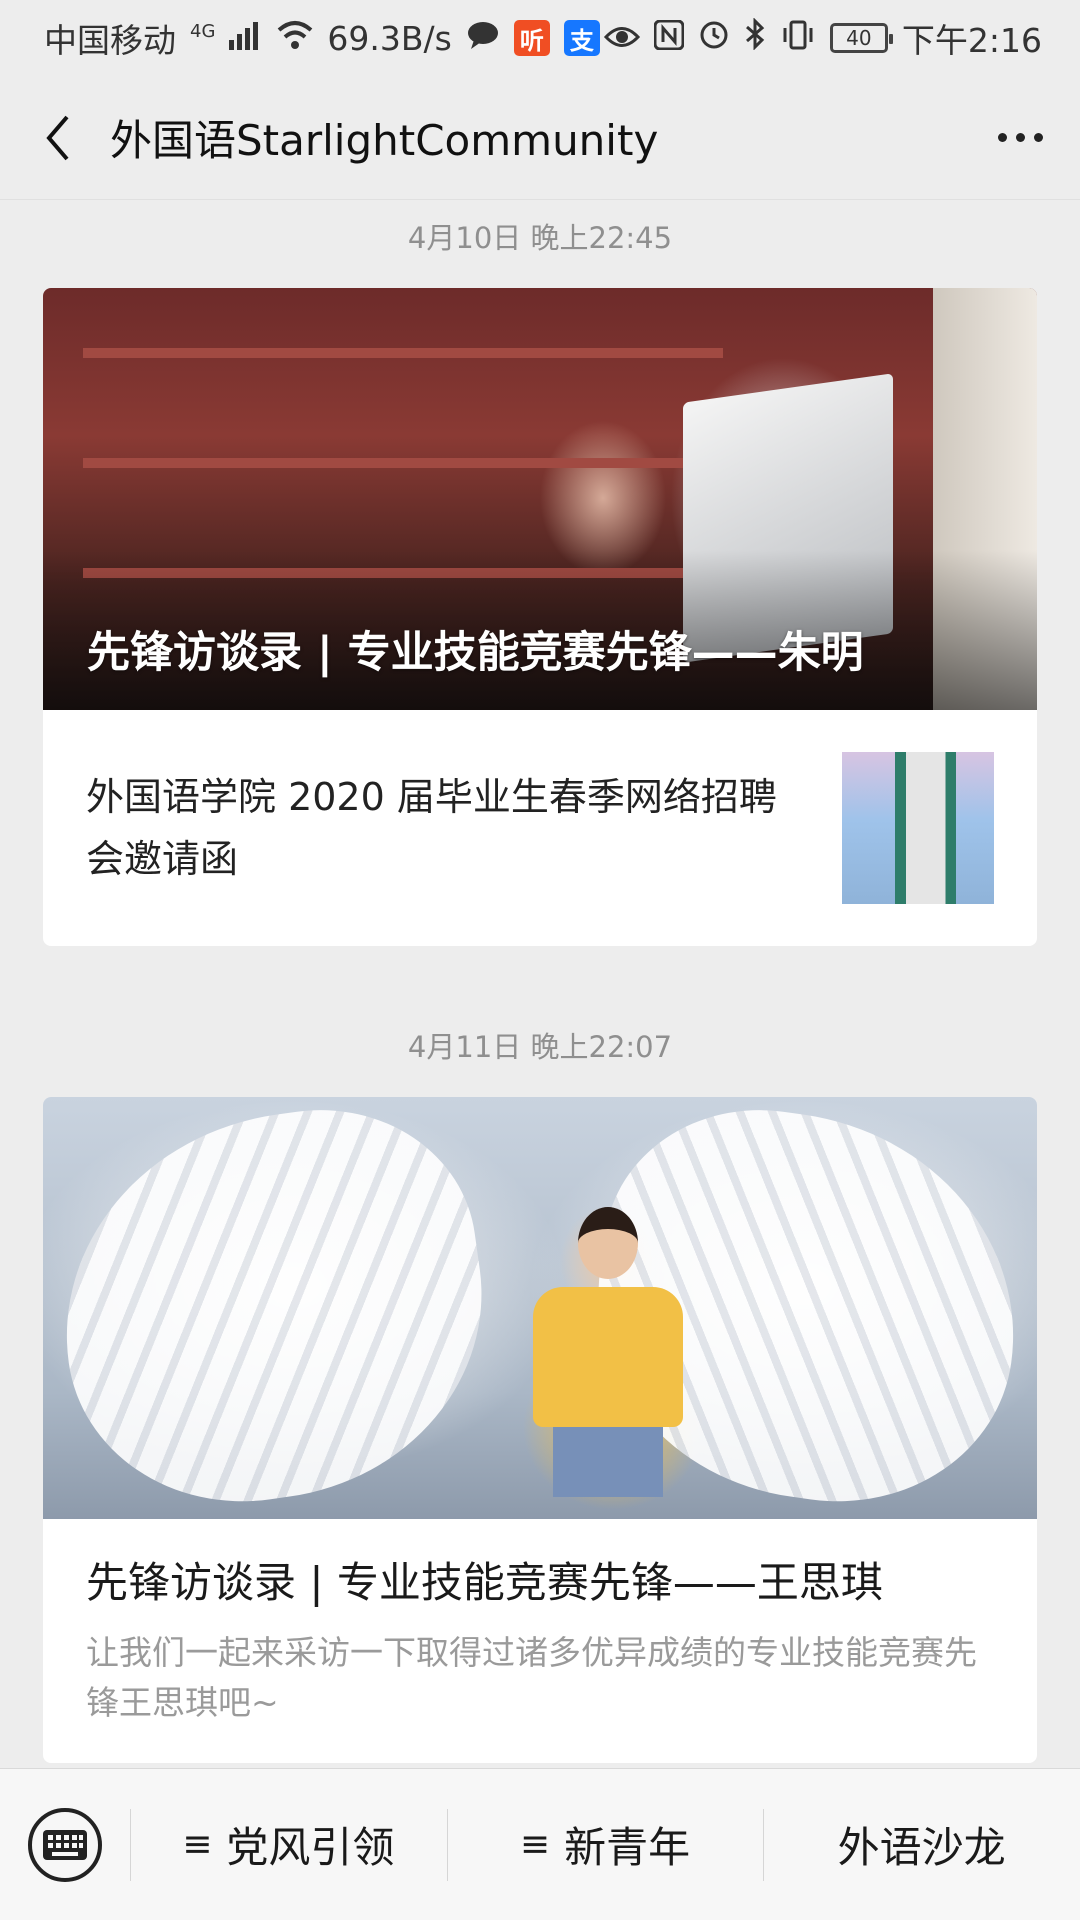  What do you see at coordinates (669, 38) in the screenshot?
I see `nfc-icon` at bounding box center [669, 38].